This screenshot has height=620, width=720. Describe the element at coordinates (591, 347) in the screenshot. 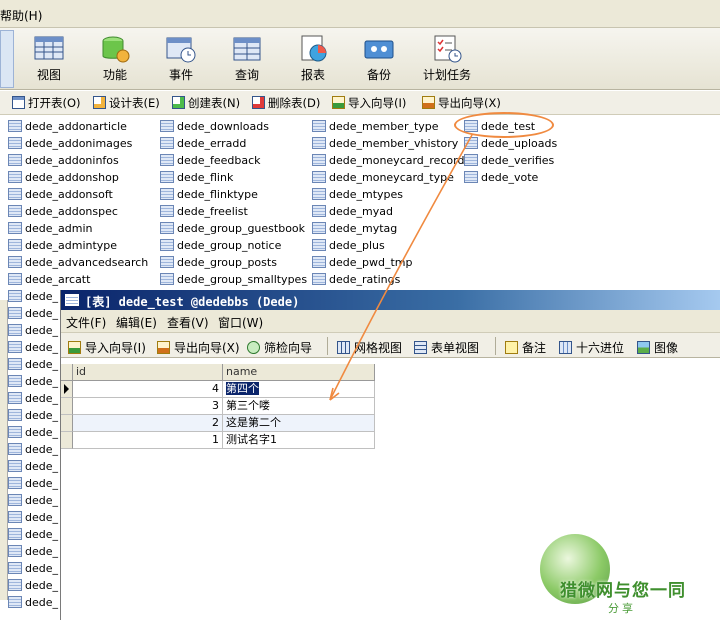

I see `hex-button: 十六进位` at that location.